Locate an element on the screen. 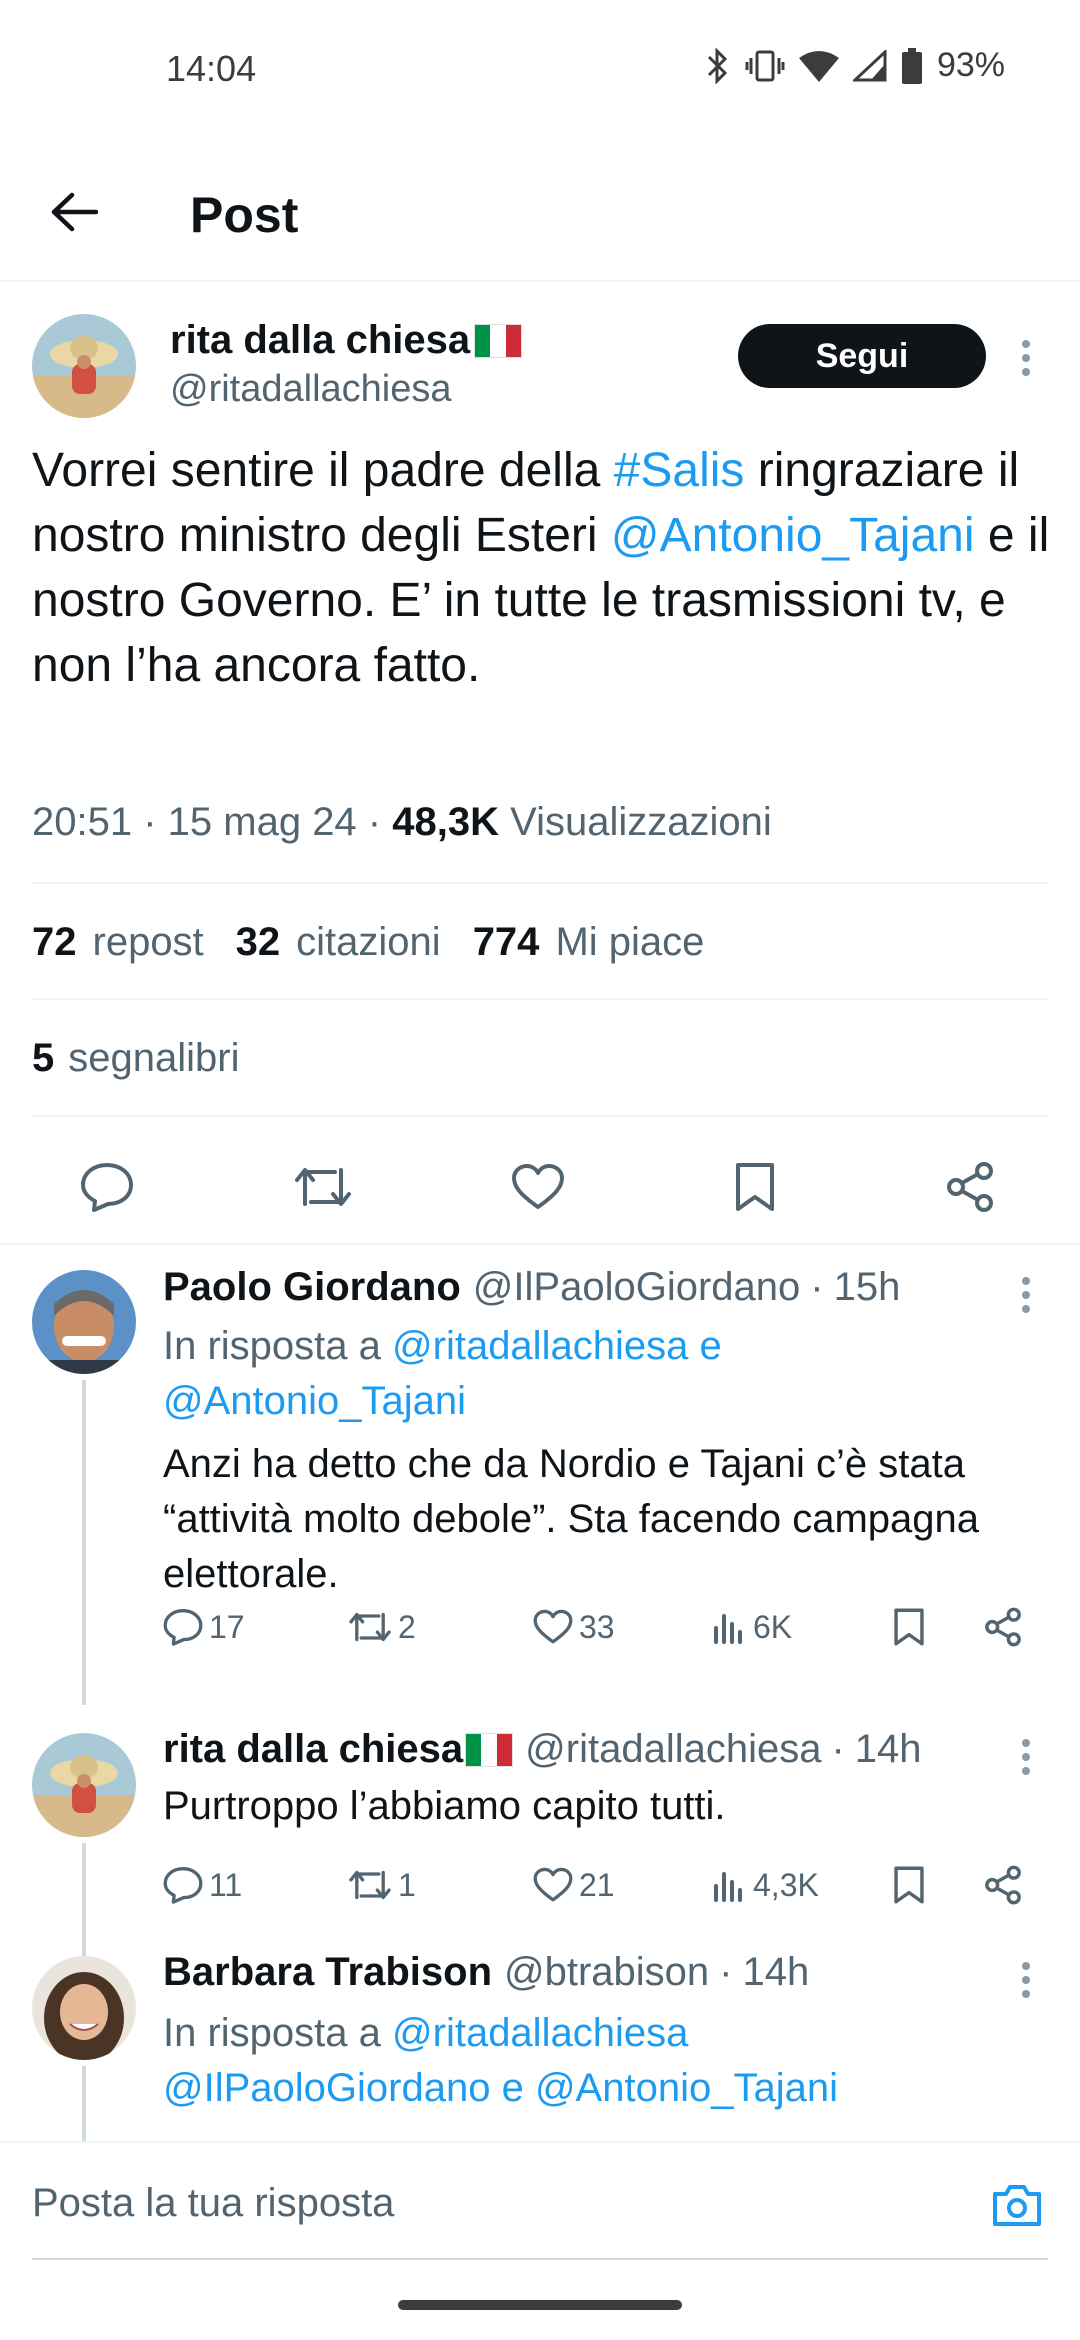  author-handle: @ritadallachiesa is located at coordinates (311, 389).